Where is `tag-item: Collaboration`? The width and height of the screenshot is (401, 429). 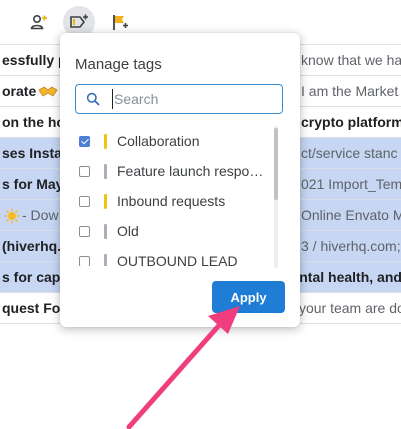
tag-item: Collaboration is located at coordinates (176, 141).